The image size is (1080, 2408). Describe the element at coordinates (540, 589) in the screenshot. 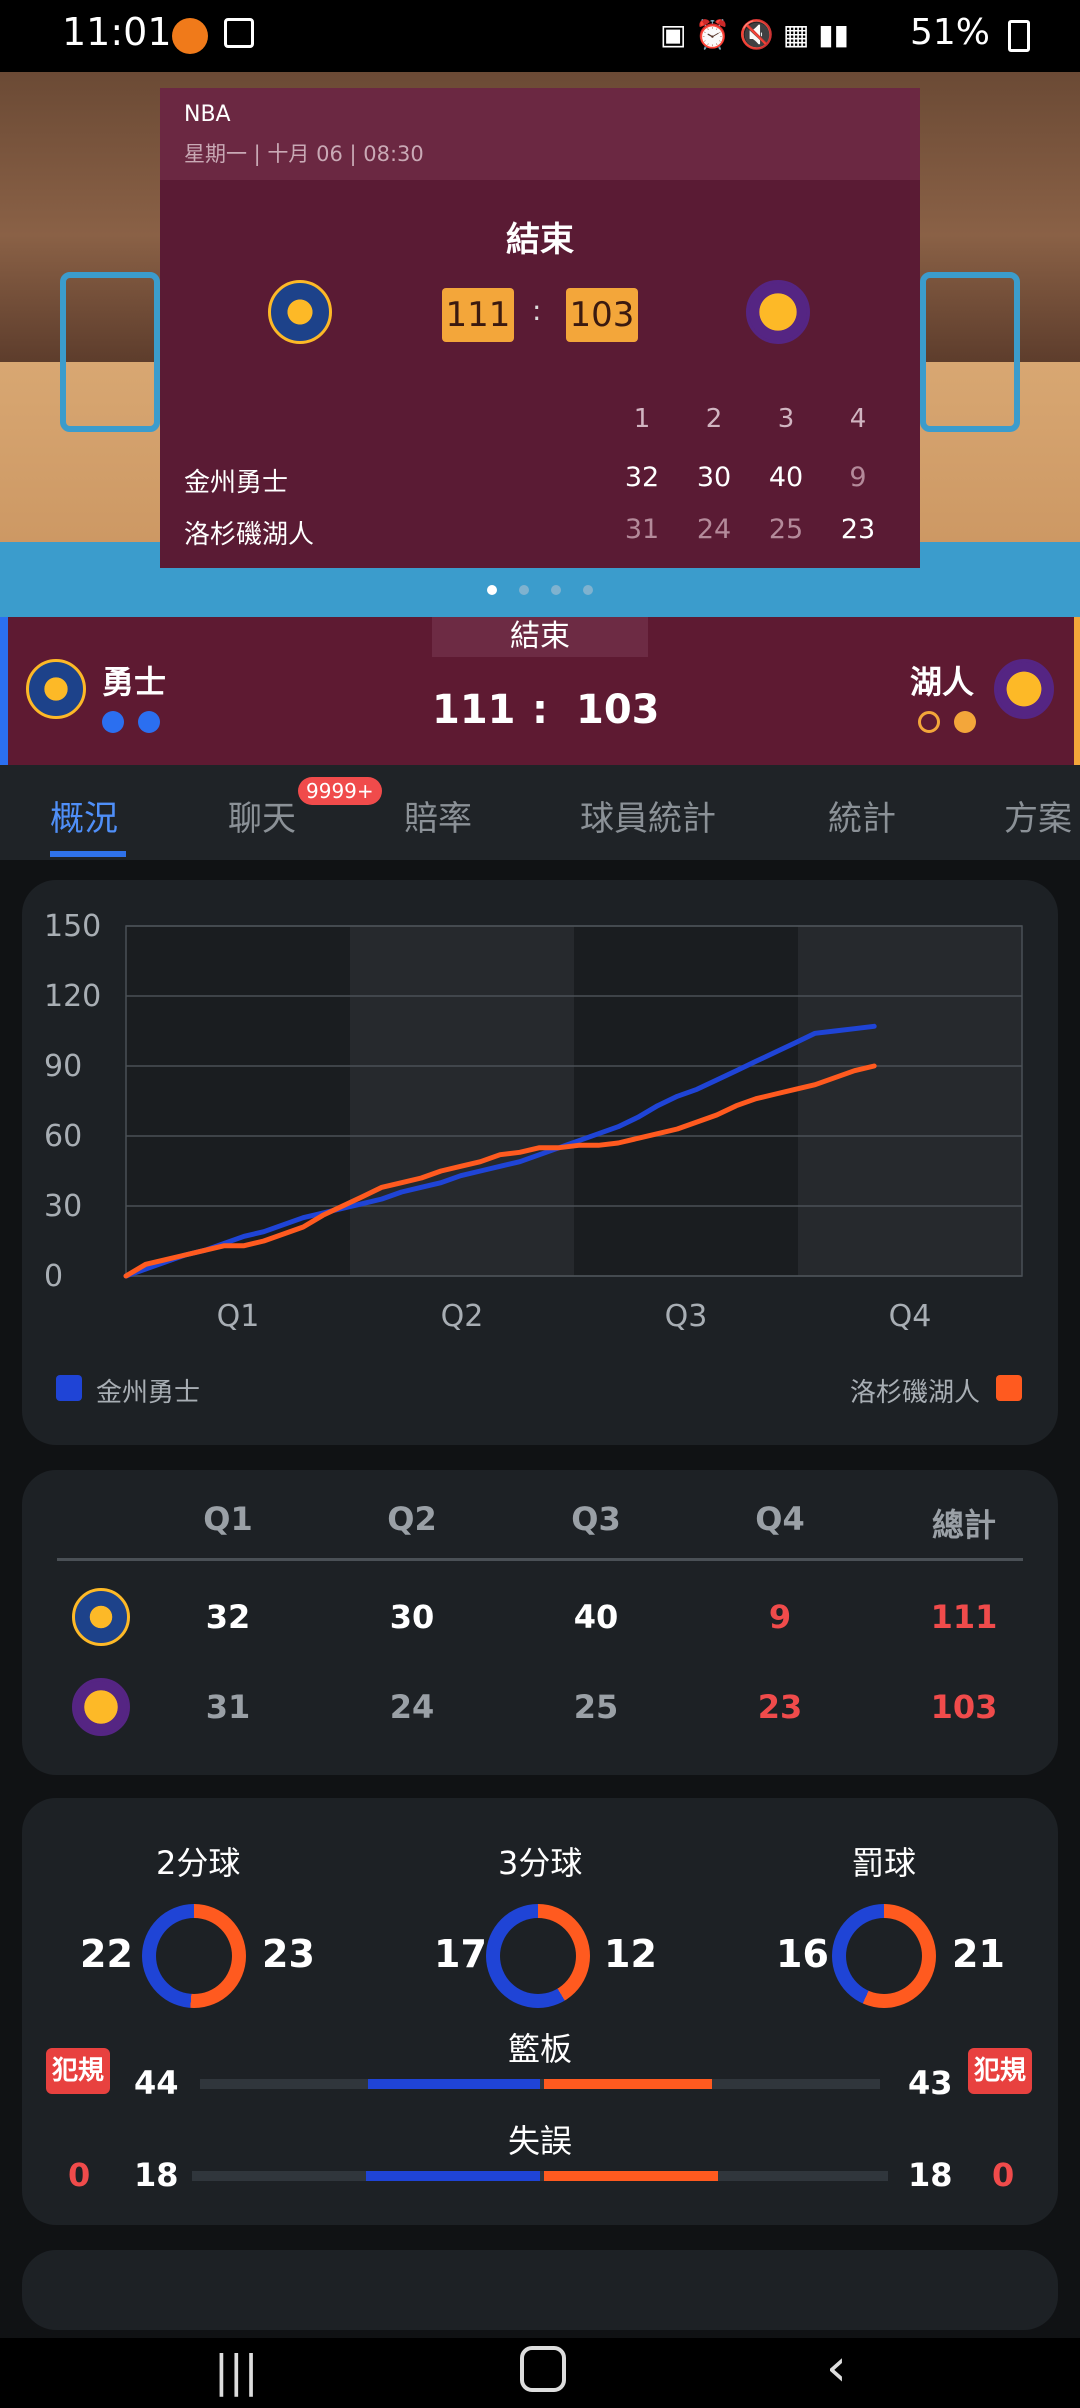

I see `carousel-dots` at that location.